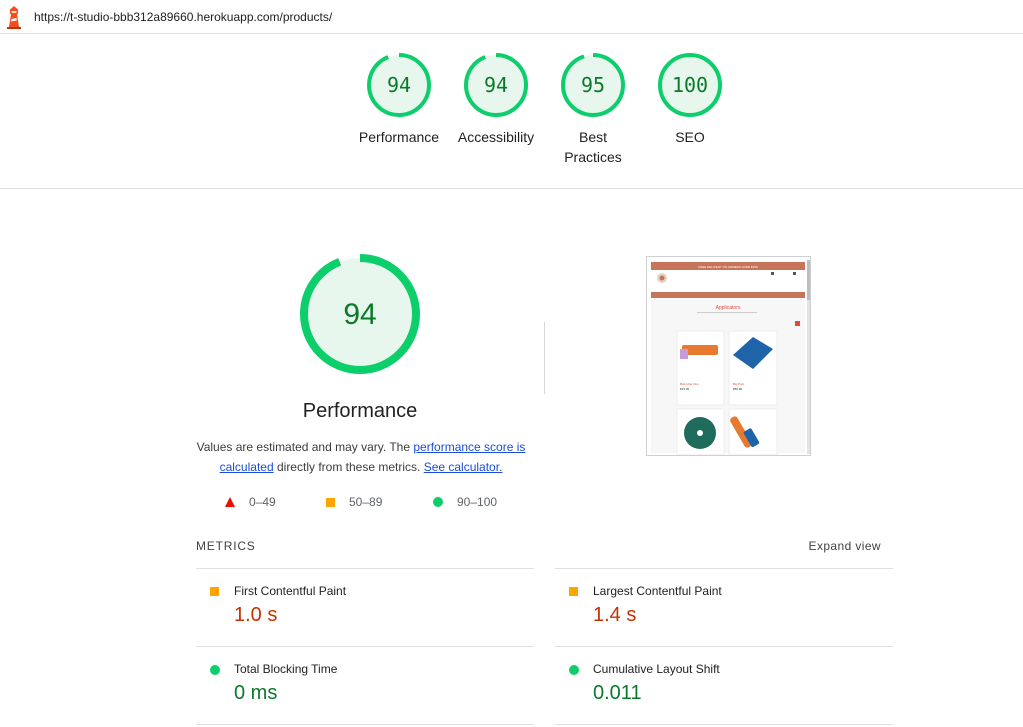  Describe the element at coordinates (463, 467) in the screenshot. I see `see-calculator-link: See calculator.` at that location.